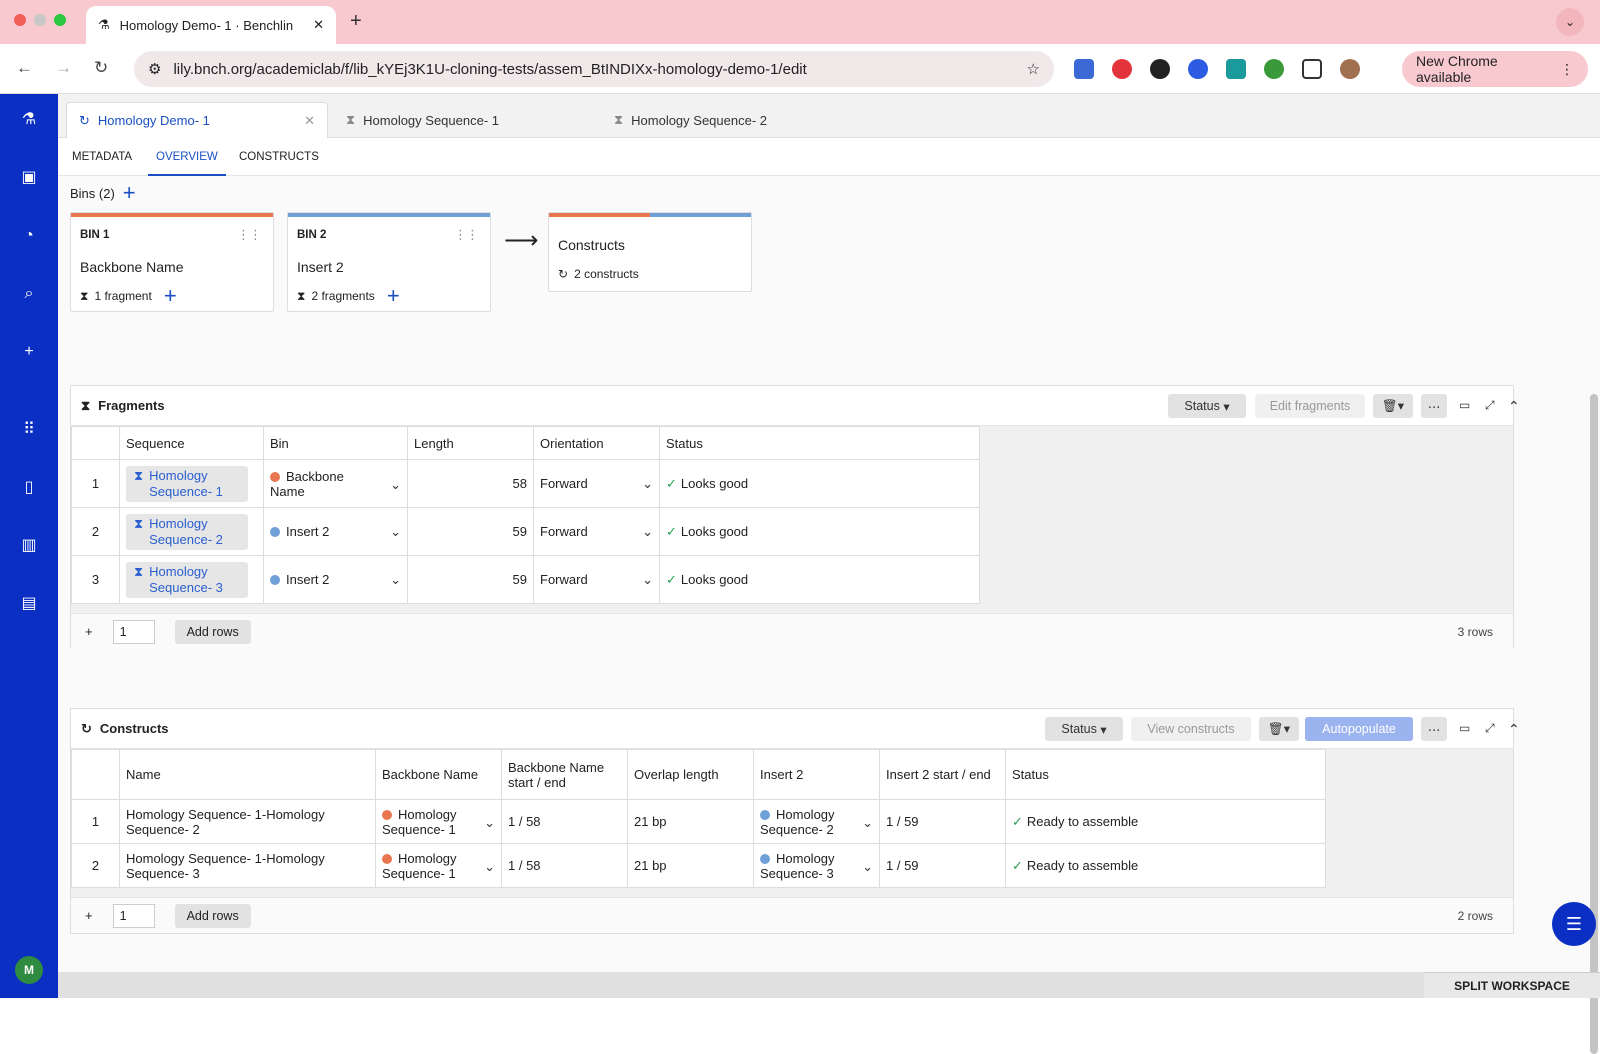 The image size is (1600, 1054). Describe the element at coordinates (1495, 69) in the screenshot. I see `new-chrome-button: New Chrome available ⋮` at that location.